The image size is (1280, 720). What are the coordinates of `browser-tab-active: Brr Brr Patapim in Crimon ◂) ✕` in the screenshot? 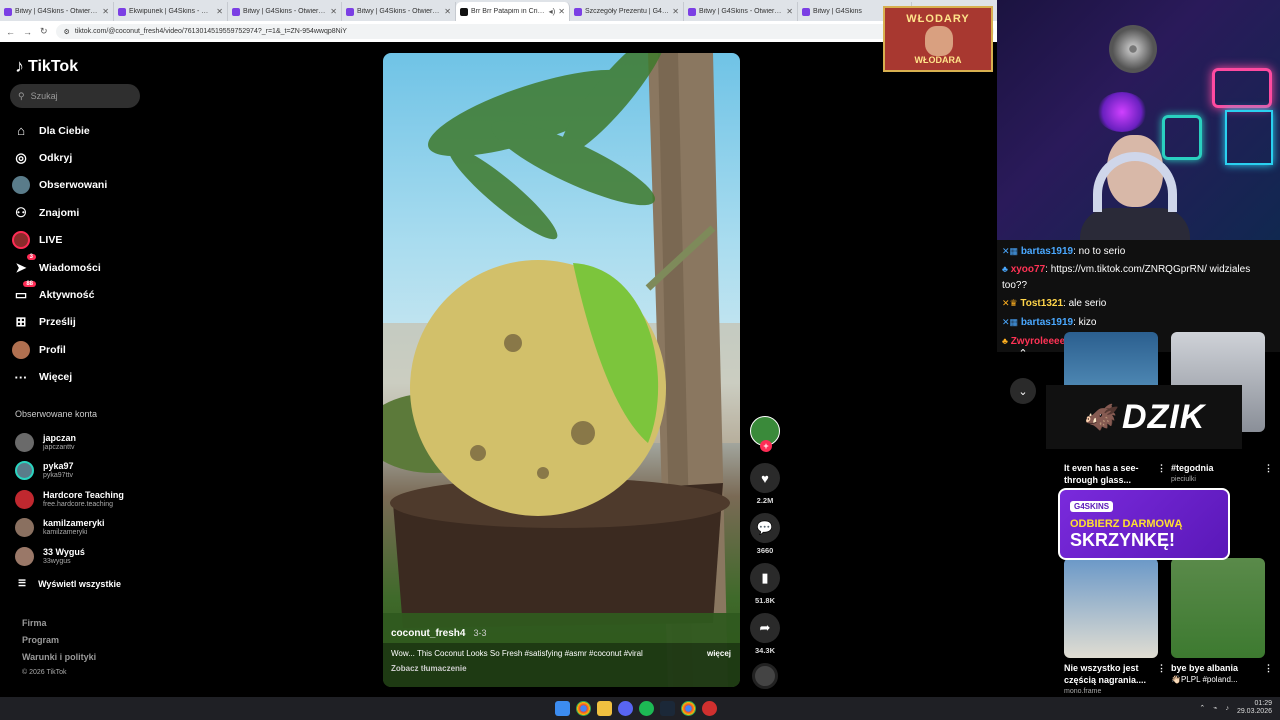 It's located at (513, 11).